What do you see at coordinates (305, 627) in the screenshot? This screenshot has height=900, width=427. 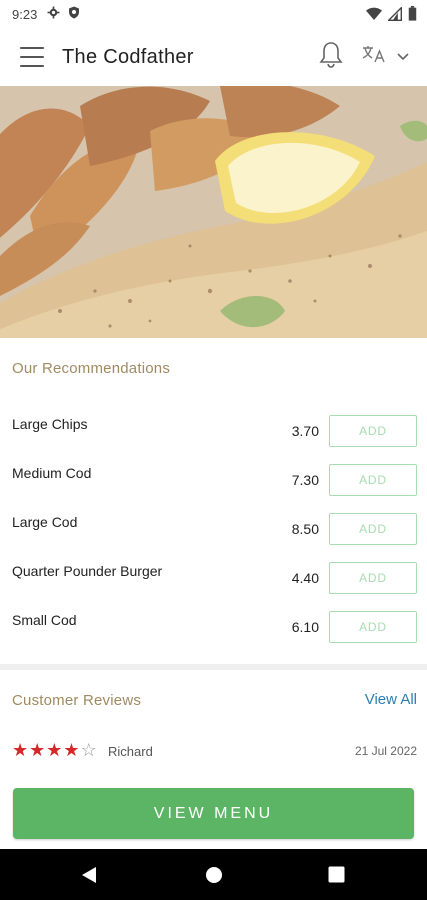 I see `item-price: 6.10` at bounding box center [305, 627].